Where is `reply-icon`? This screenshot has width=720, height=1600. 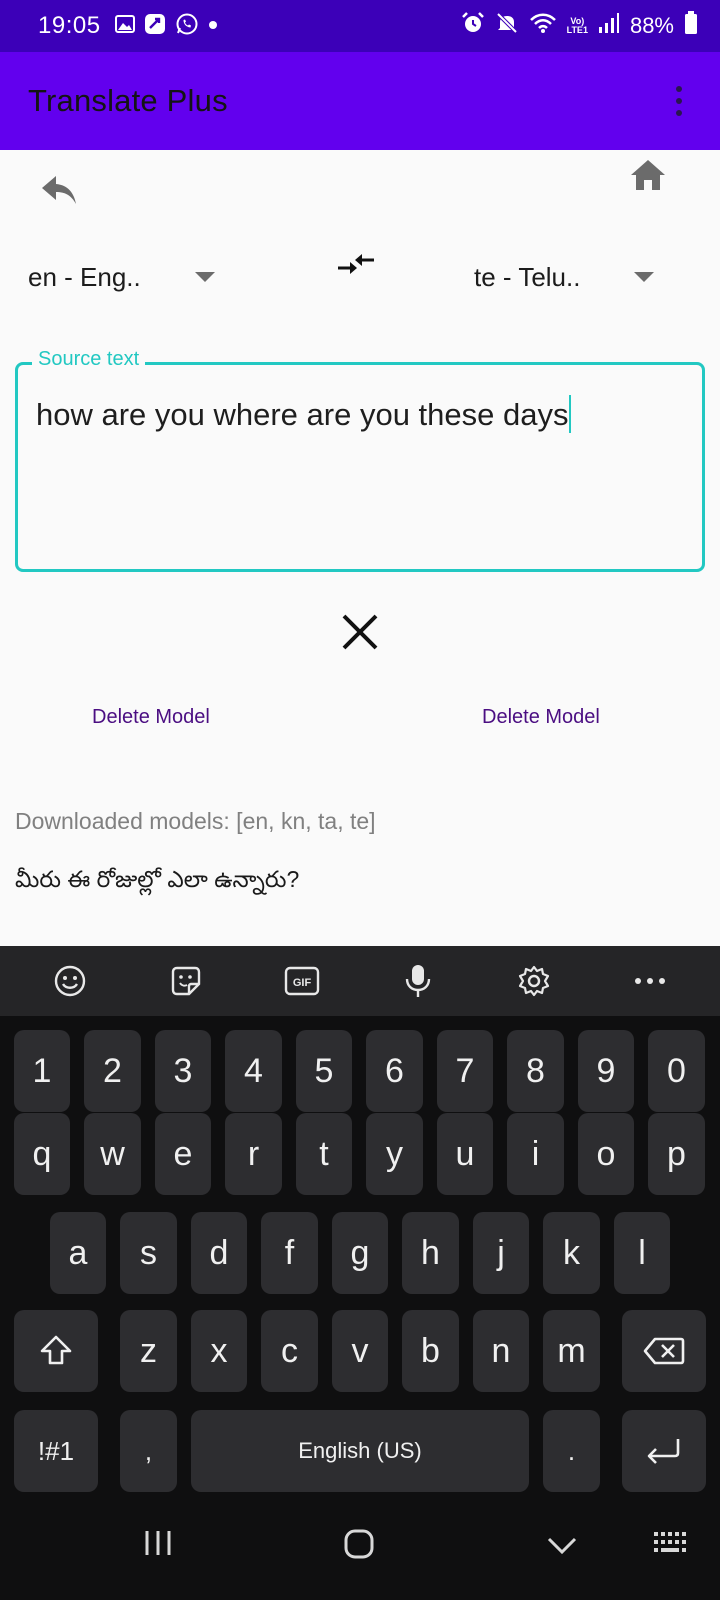 reply-icon is located at coordinates (60, 190).